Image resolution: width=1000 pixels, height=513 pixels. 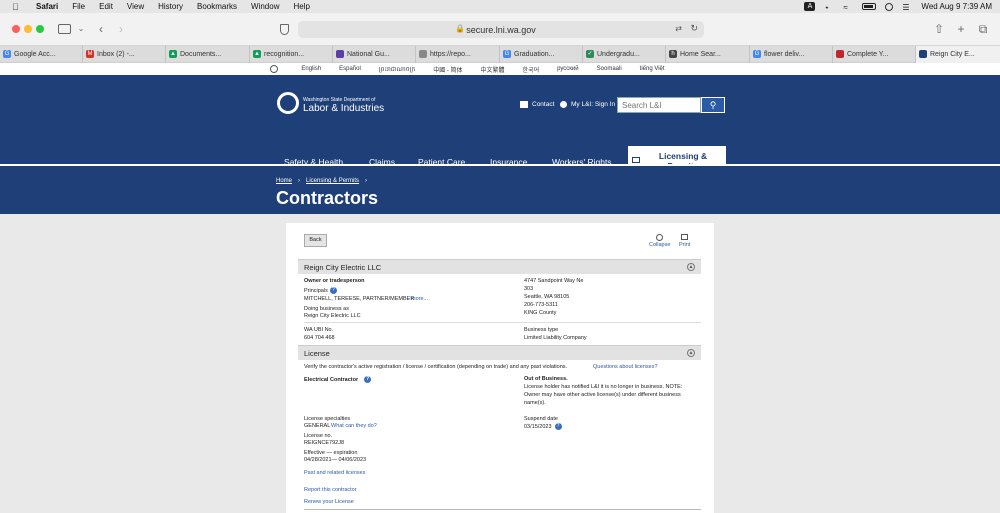 I want to click on menu-help: Help, so click(x=301, y=6).